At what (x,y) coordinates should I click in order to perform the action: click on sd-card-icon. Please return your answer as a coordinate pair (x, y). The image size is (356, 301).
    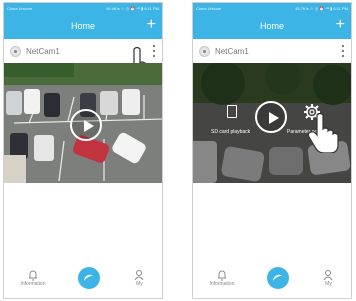
    Looking at the image, I should click on (232, 111).